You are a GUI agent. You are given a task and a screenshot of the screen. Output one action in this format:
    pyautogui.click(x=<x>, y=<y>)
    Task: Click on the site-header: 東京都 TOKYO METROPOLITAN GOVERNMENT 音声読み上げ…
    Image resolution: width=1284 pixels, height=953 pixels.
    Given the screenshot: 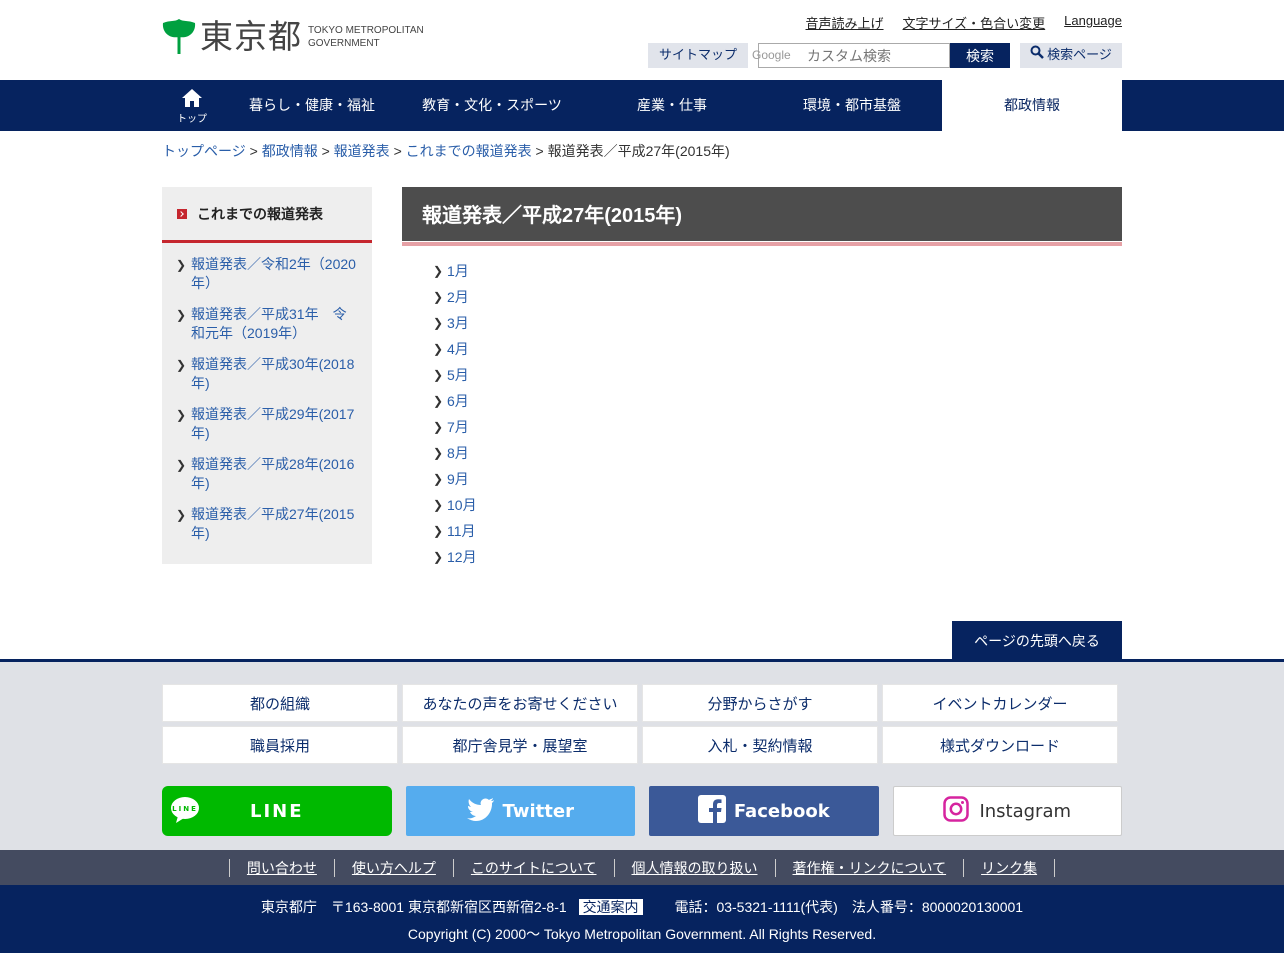 What is the action you would take?
    pyautogui.click(x=642, y=40)
    